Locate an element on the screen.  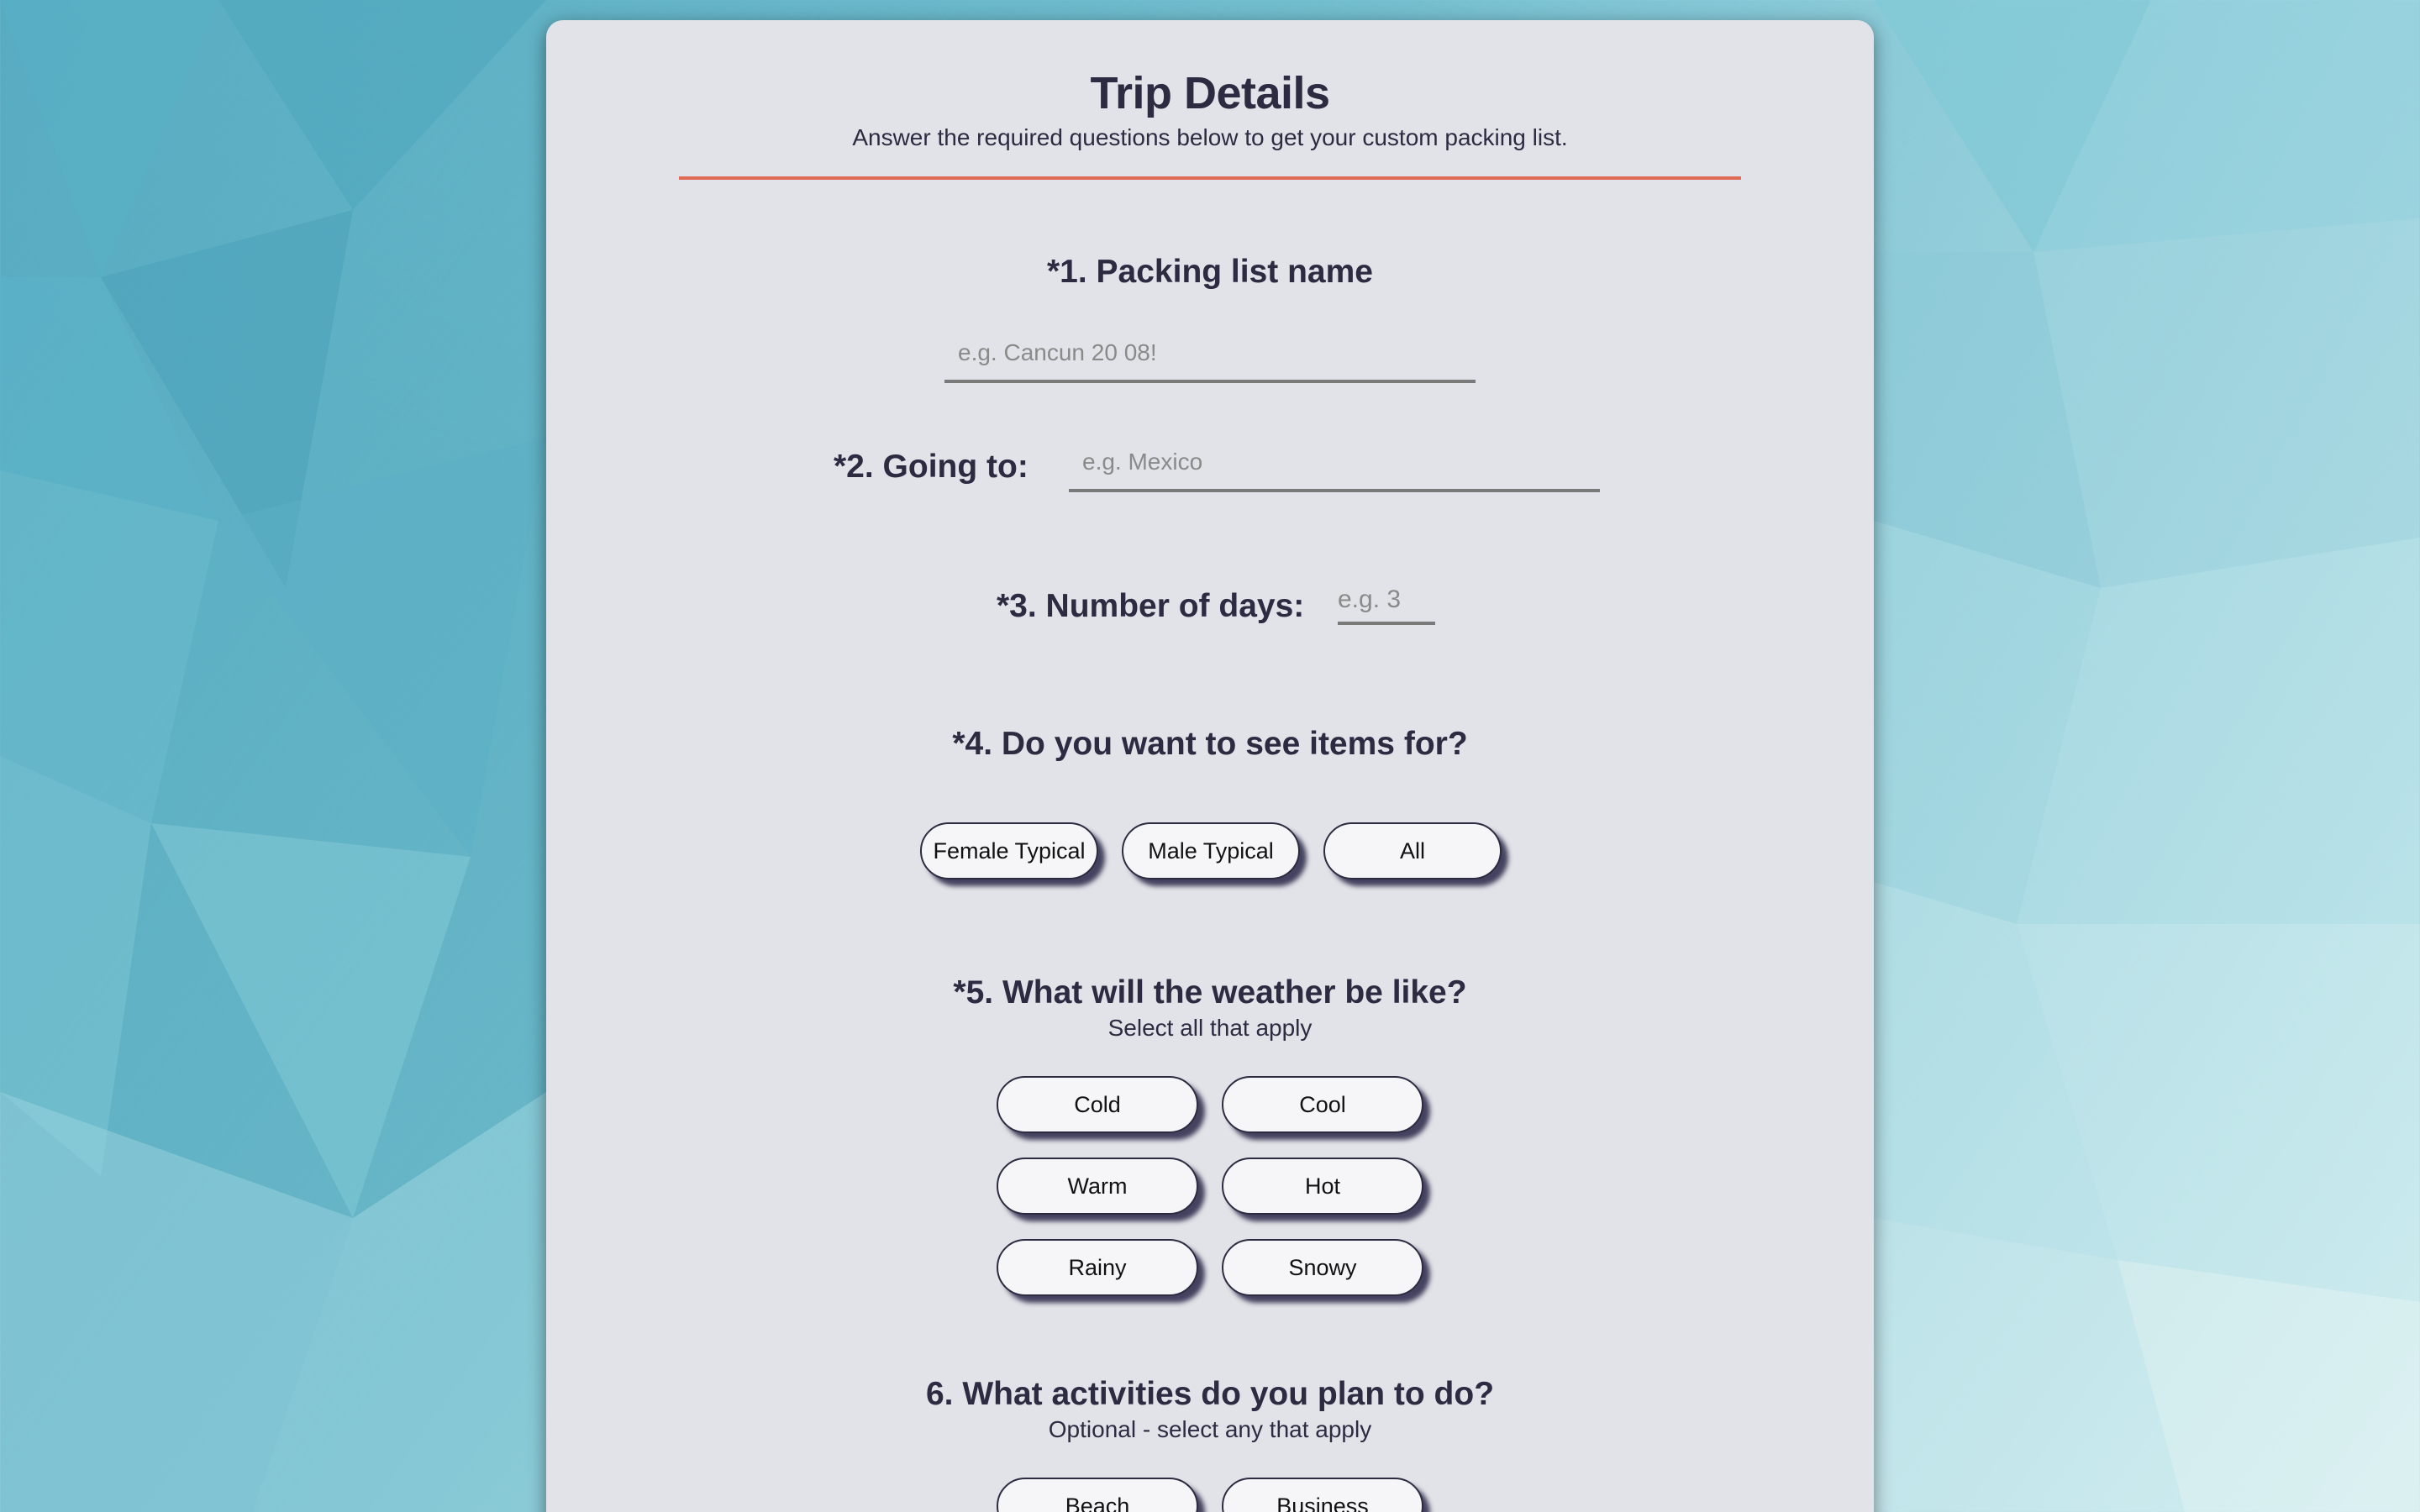
all-button: All is located at coordinates (1412, 850).